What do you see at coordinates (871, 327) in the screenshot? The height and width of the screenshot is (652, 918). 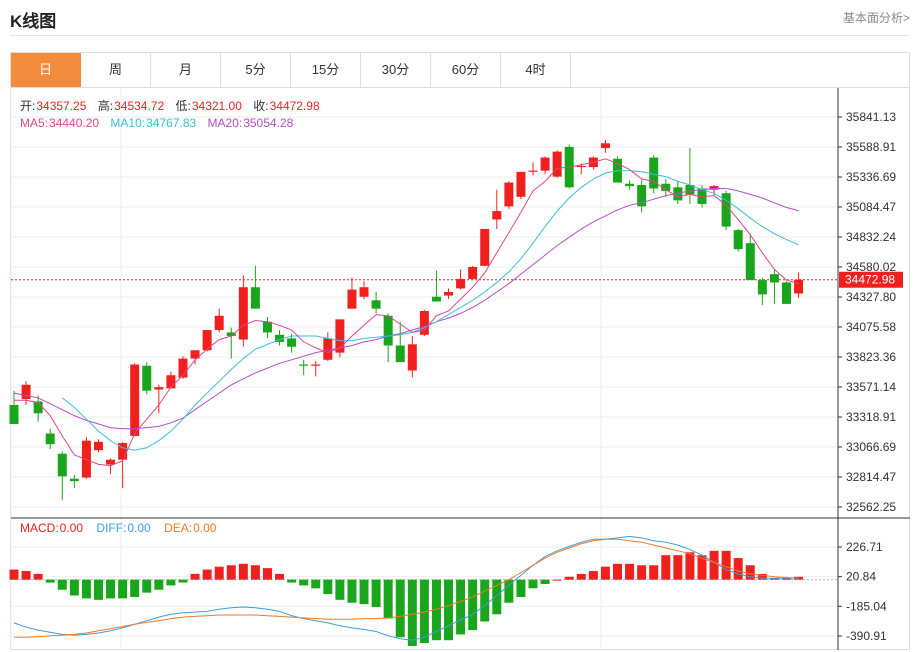 I see `price-tick-label: 34075.58` at bounding box center [871, 327].